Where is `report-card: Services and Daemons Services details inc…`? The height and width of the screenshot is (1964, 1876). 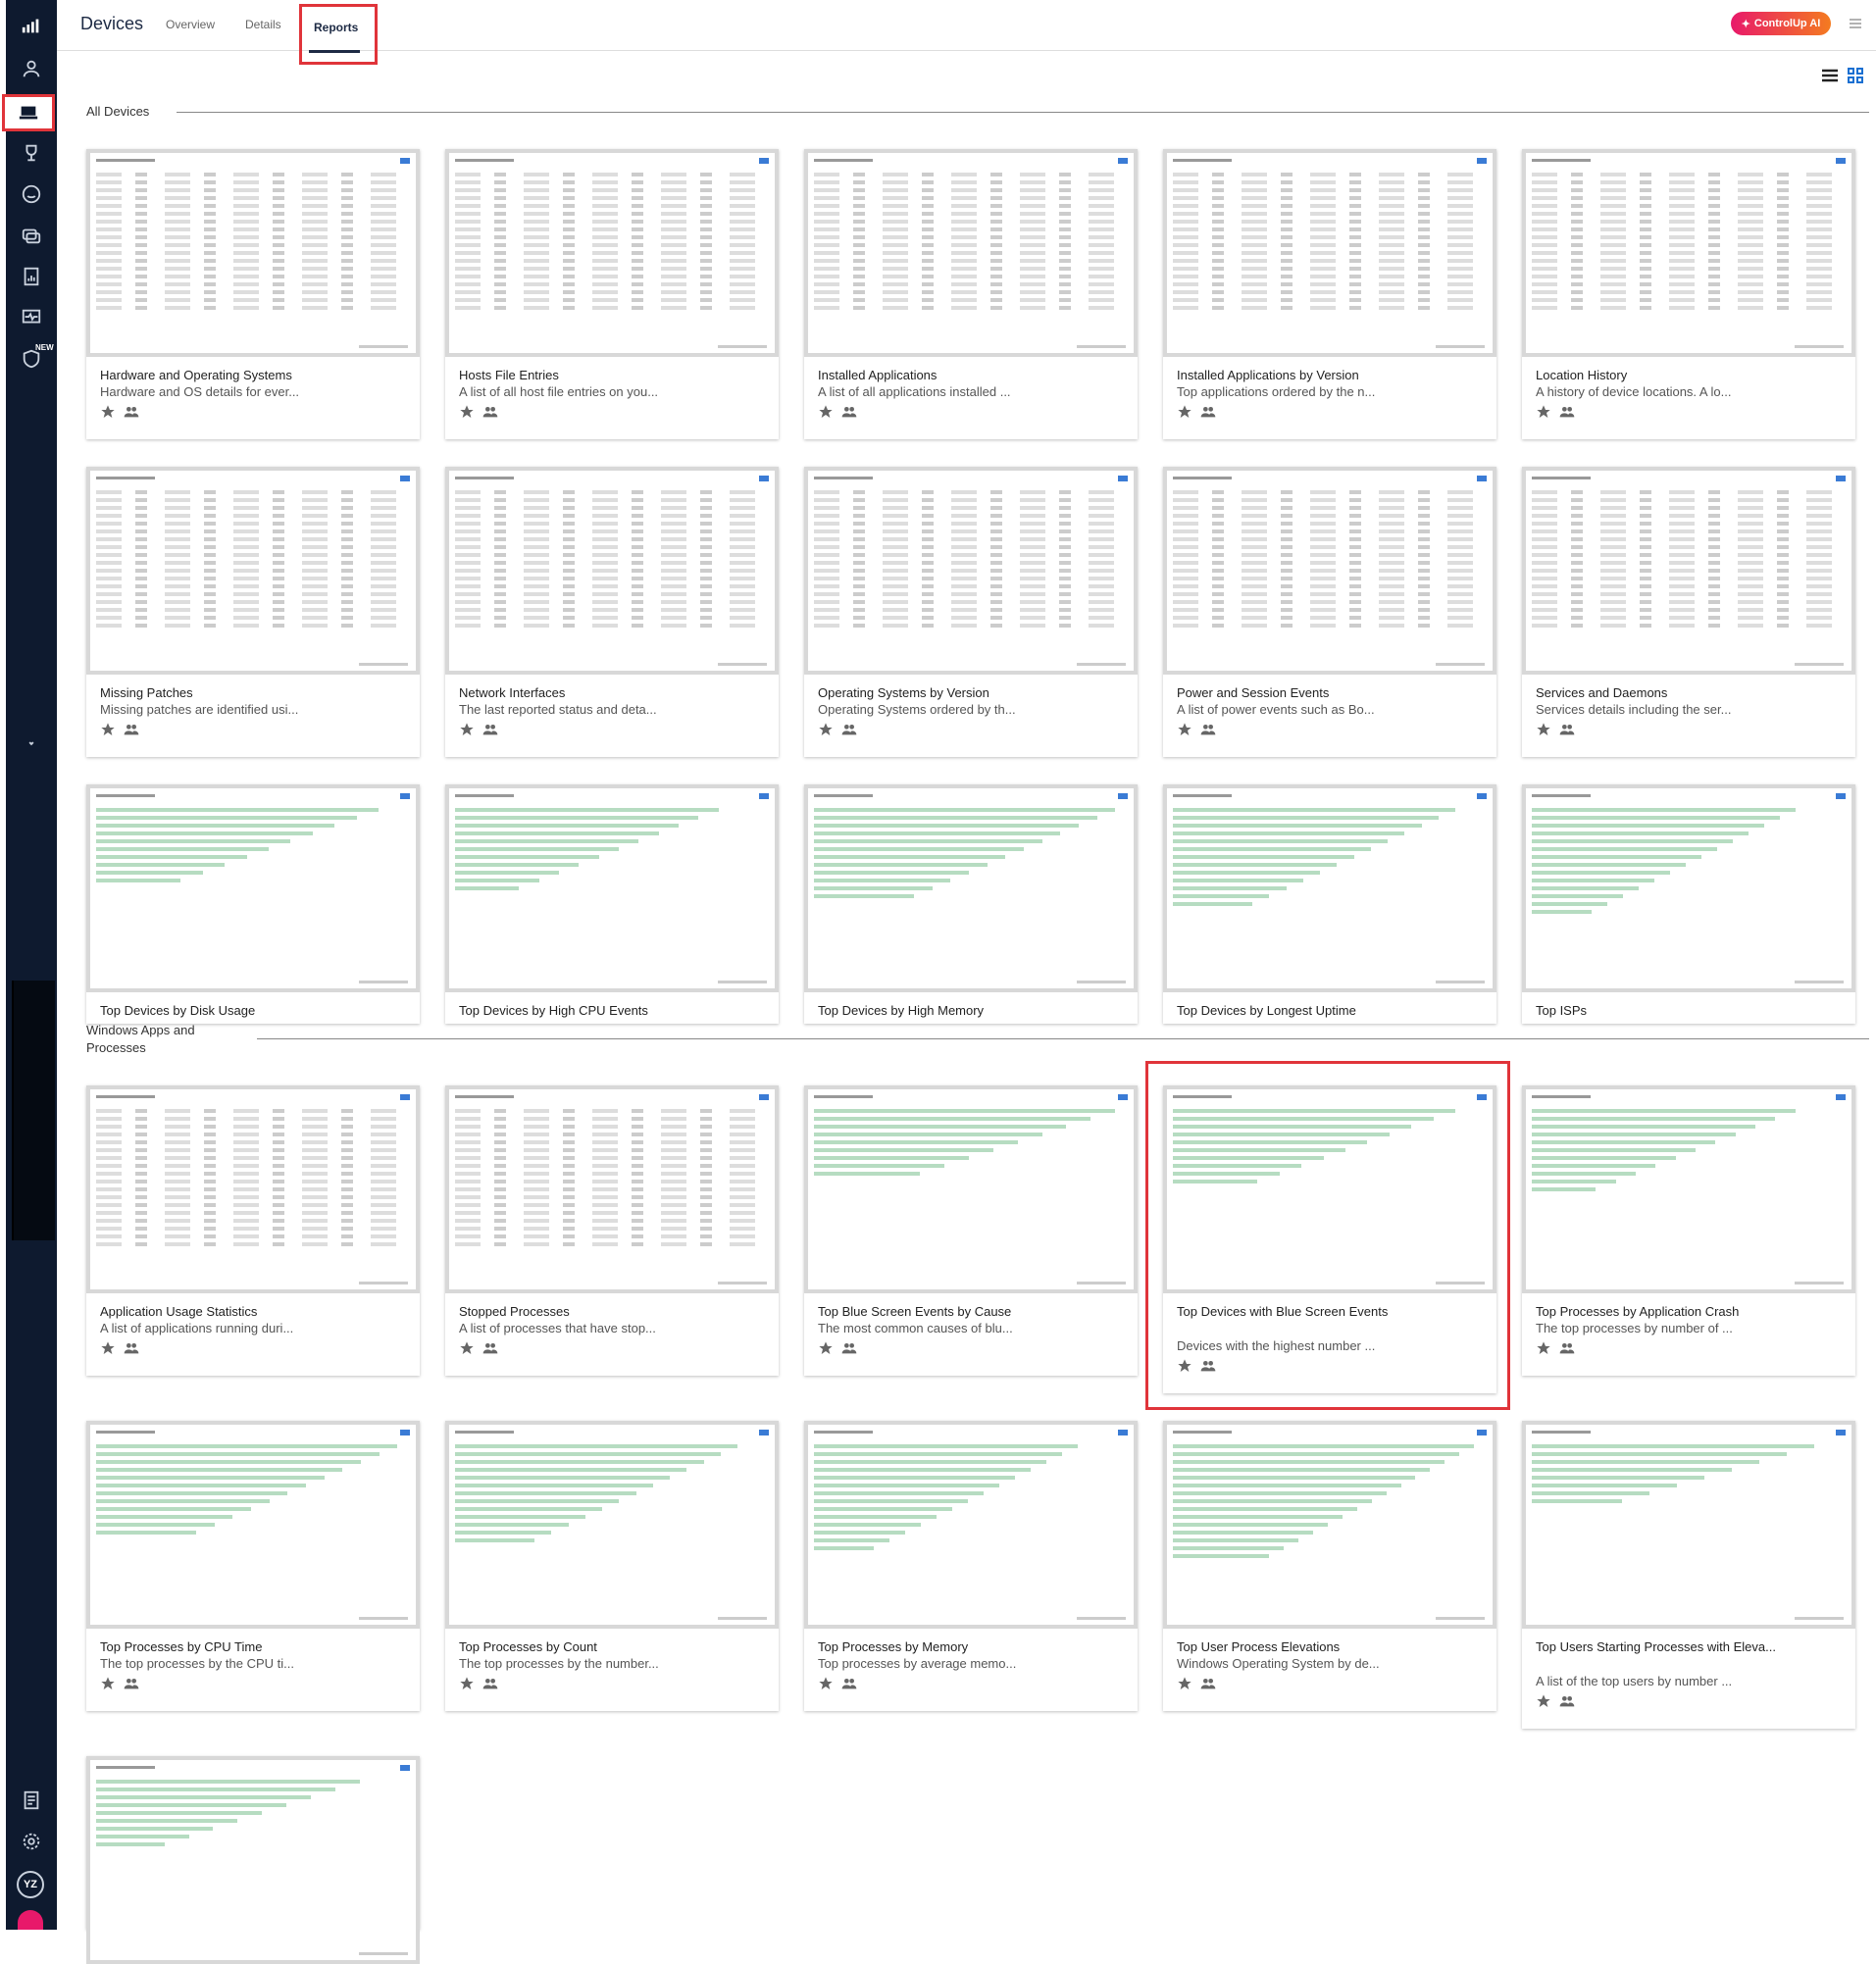 report-card: Services and Daemons Services details inc… is located at coordinates (1688, 612).